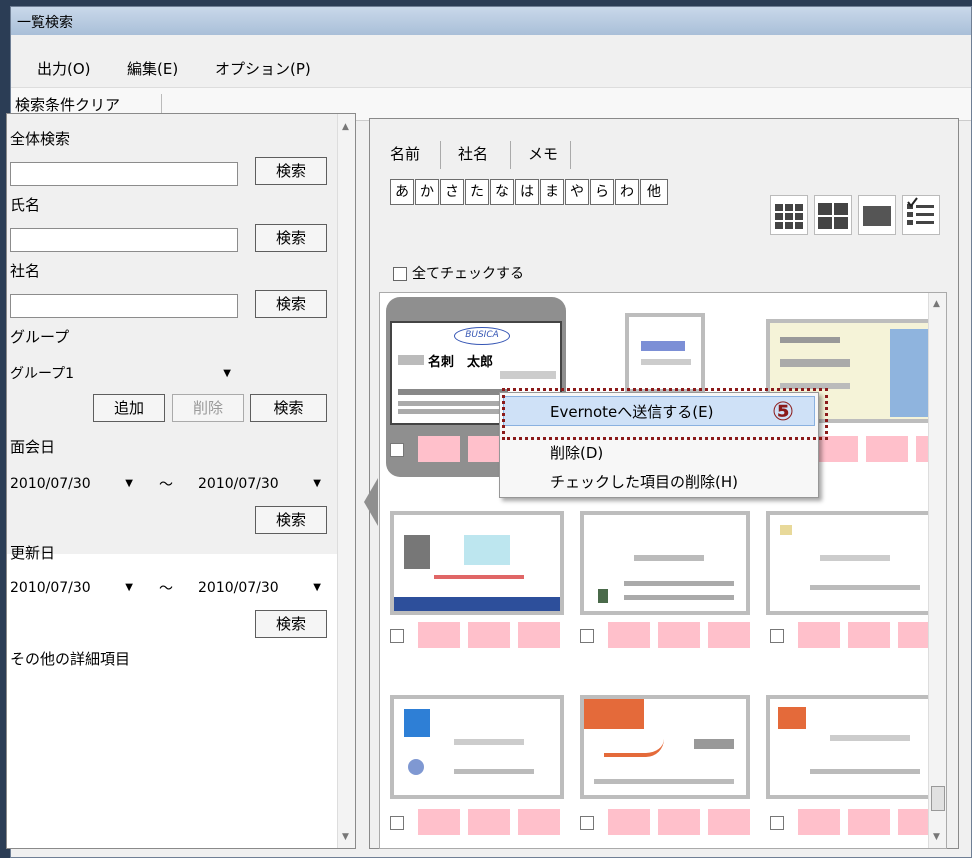 Image resolution: width=972 pixels, height=858 pixels. Describe the element at coordinates (291, 304) in the screenshot. I see `company-search-button: 検索` at that location.